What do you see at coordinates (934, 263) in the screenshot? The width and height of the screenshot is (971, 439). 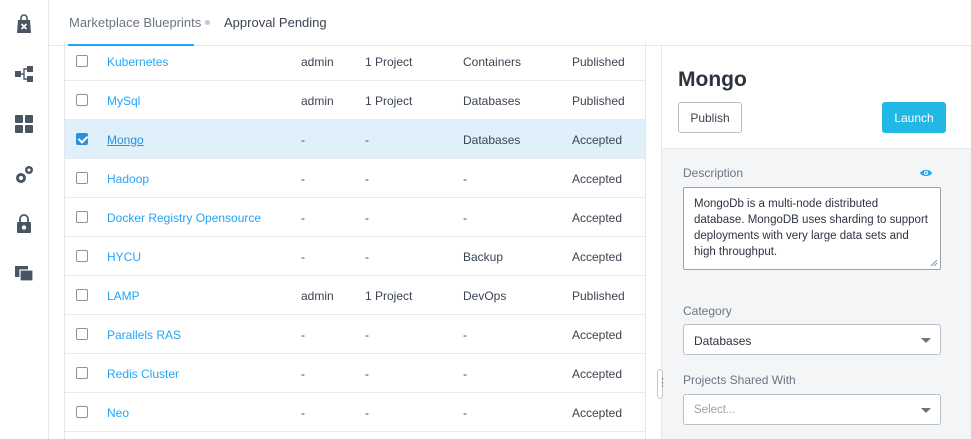 I see `resize-handle-icon` at bounding box center [934, 263].